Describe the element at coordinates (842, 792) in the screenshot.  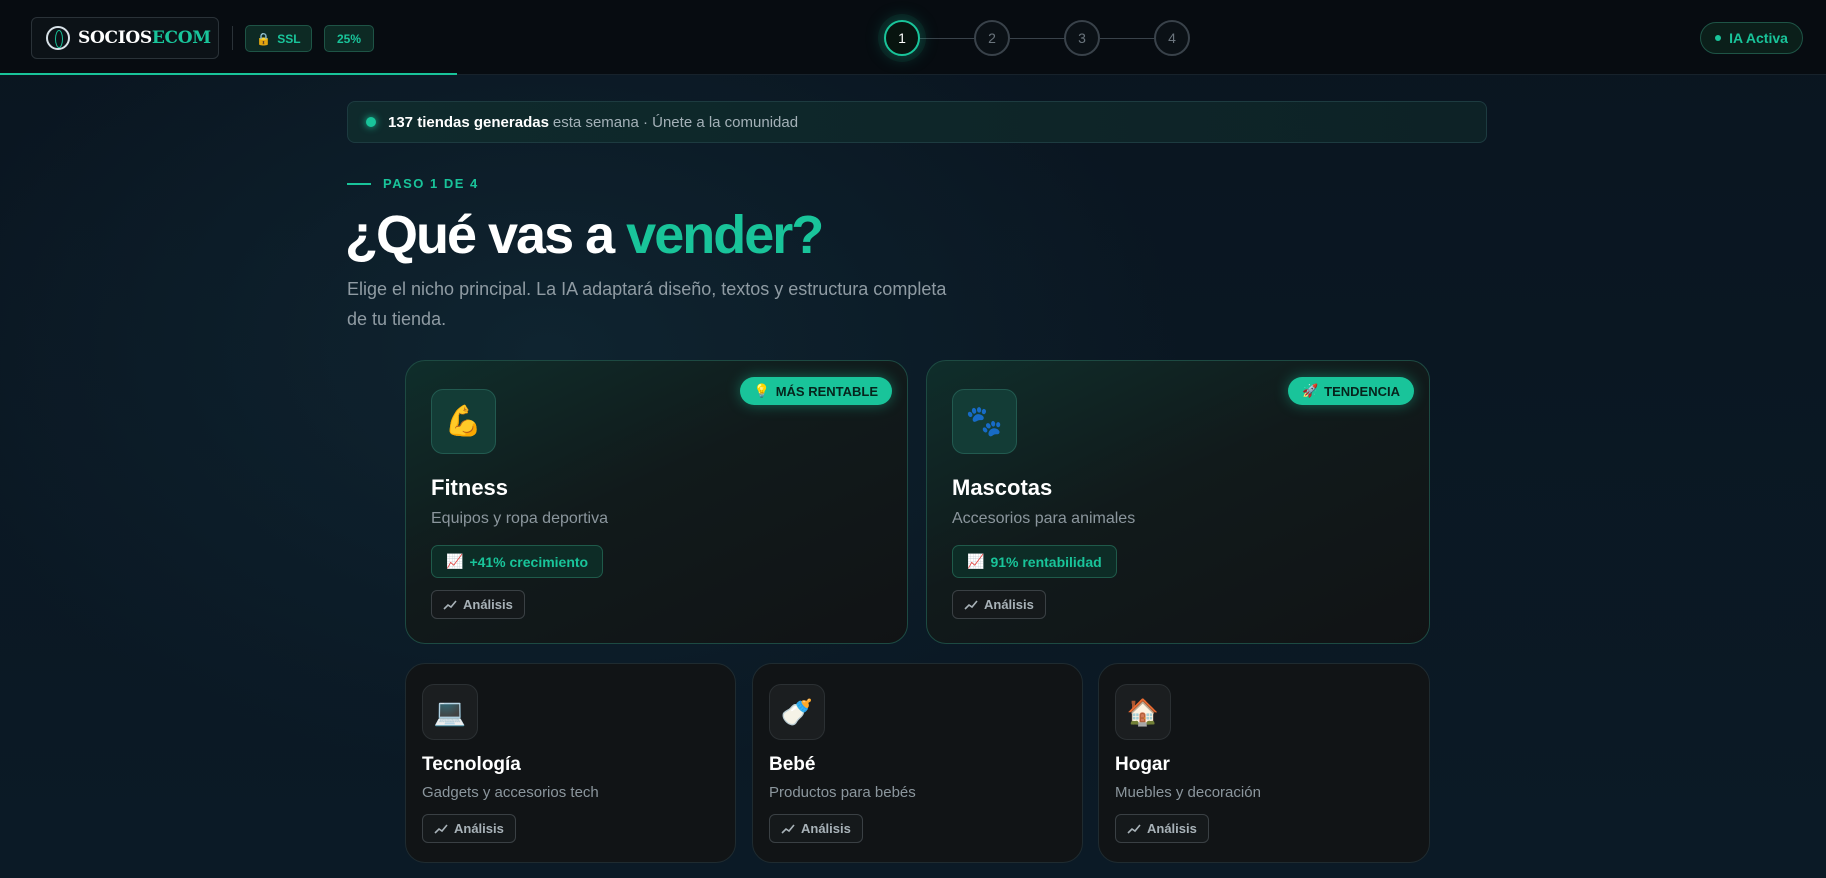
I see `niche-description: Productos para bebés` at that location.